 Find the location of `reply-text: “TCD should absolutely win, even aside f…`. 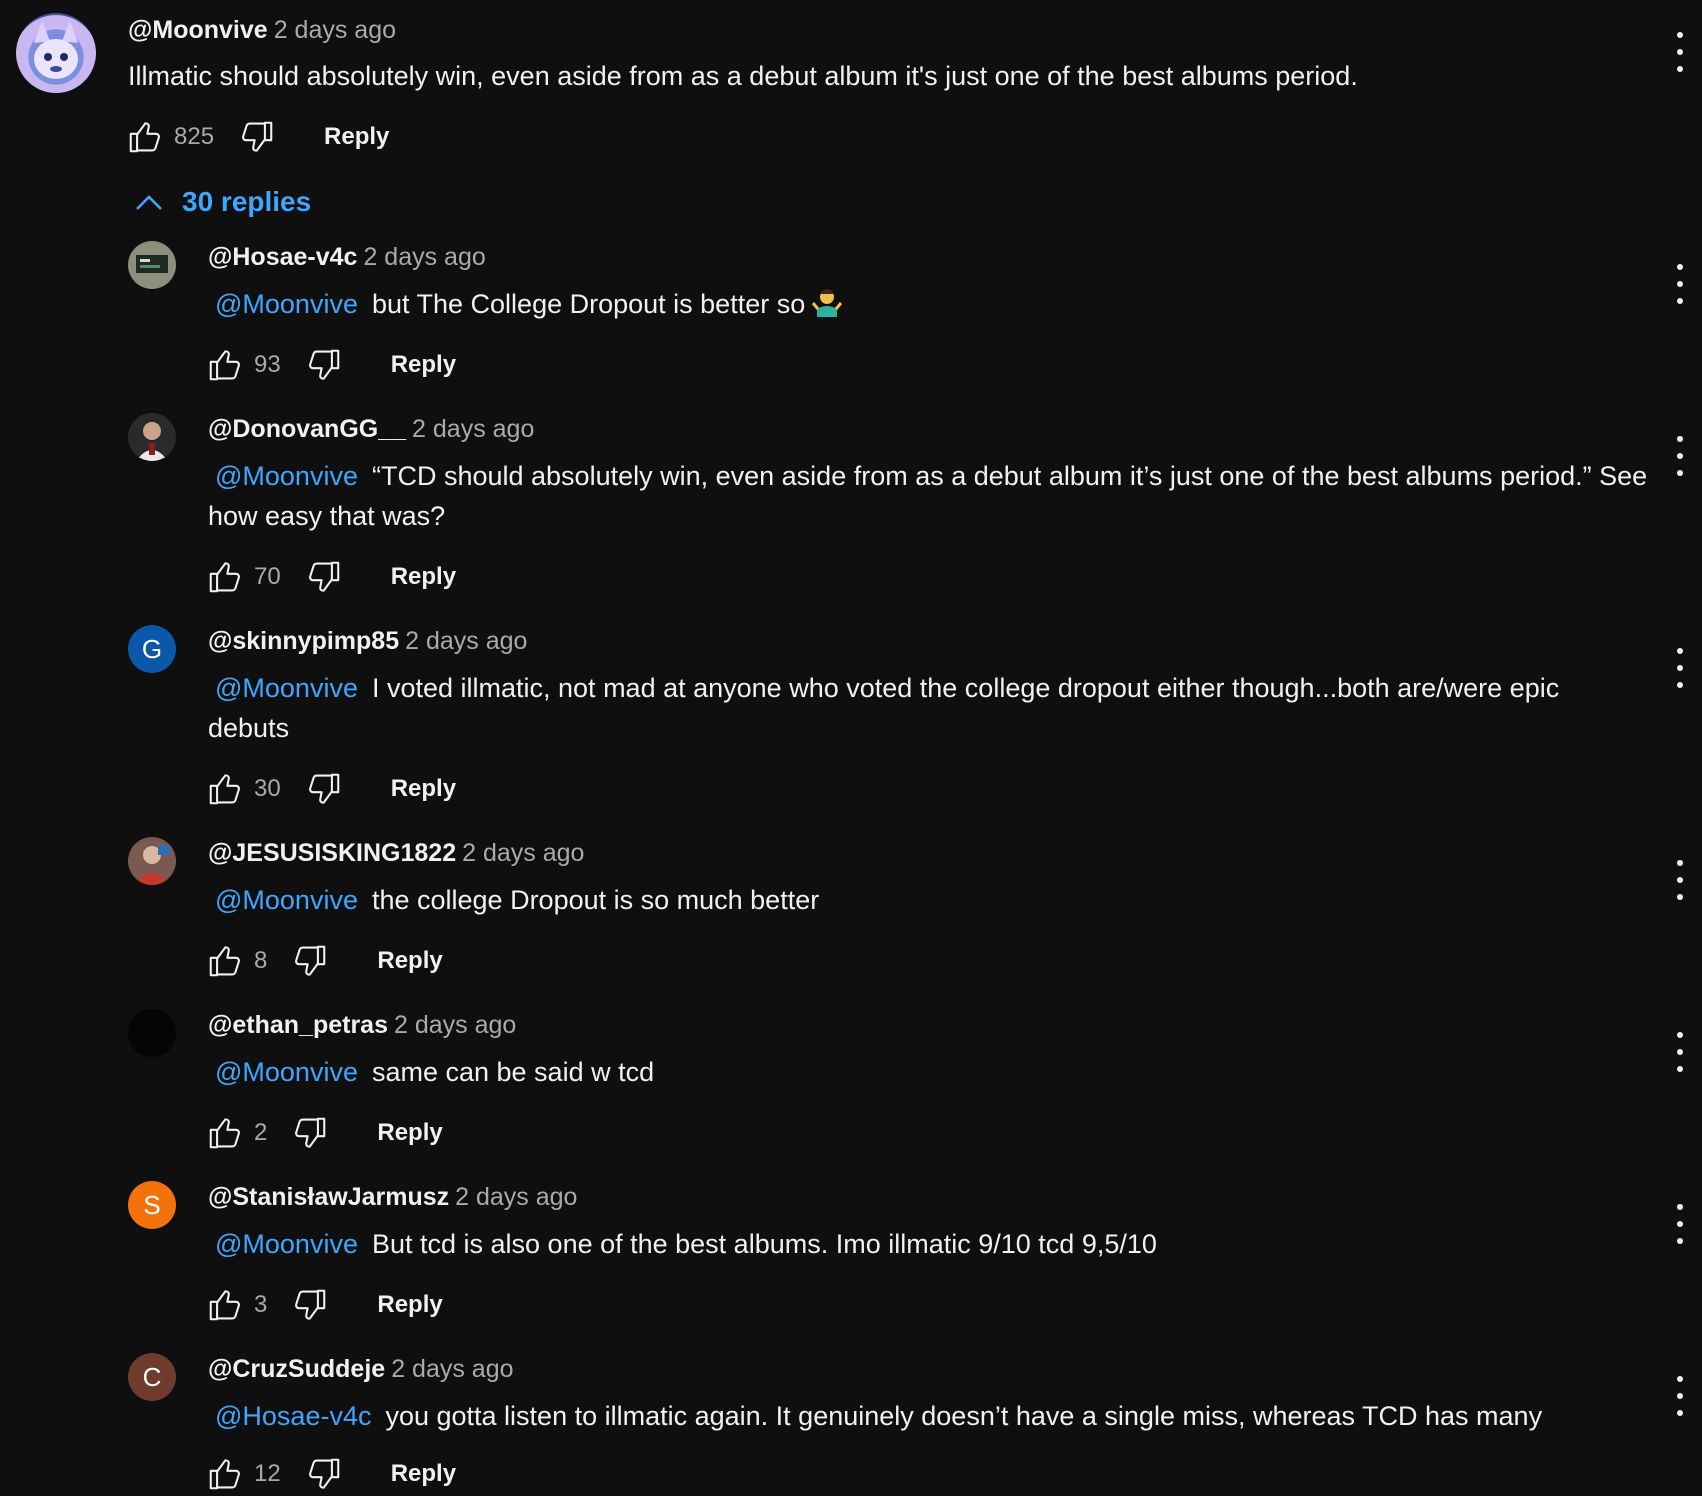

reply-text: “TCD should absolutely win, even aside f… is located at coordinates (928, 496).